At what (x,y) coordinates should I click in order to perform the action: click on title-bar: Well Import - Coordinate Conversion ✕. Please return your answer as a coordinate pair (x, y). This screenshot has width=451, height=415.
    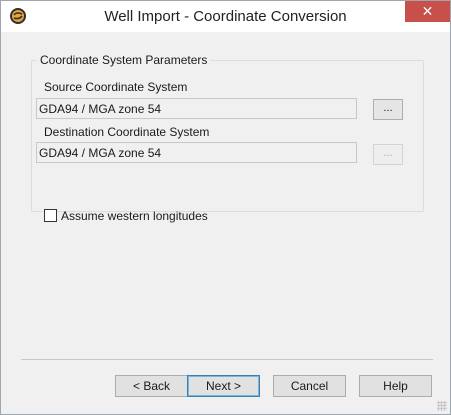
    Looking at the image, I should click on (225, 16).